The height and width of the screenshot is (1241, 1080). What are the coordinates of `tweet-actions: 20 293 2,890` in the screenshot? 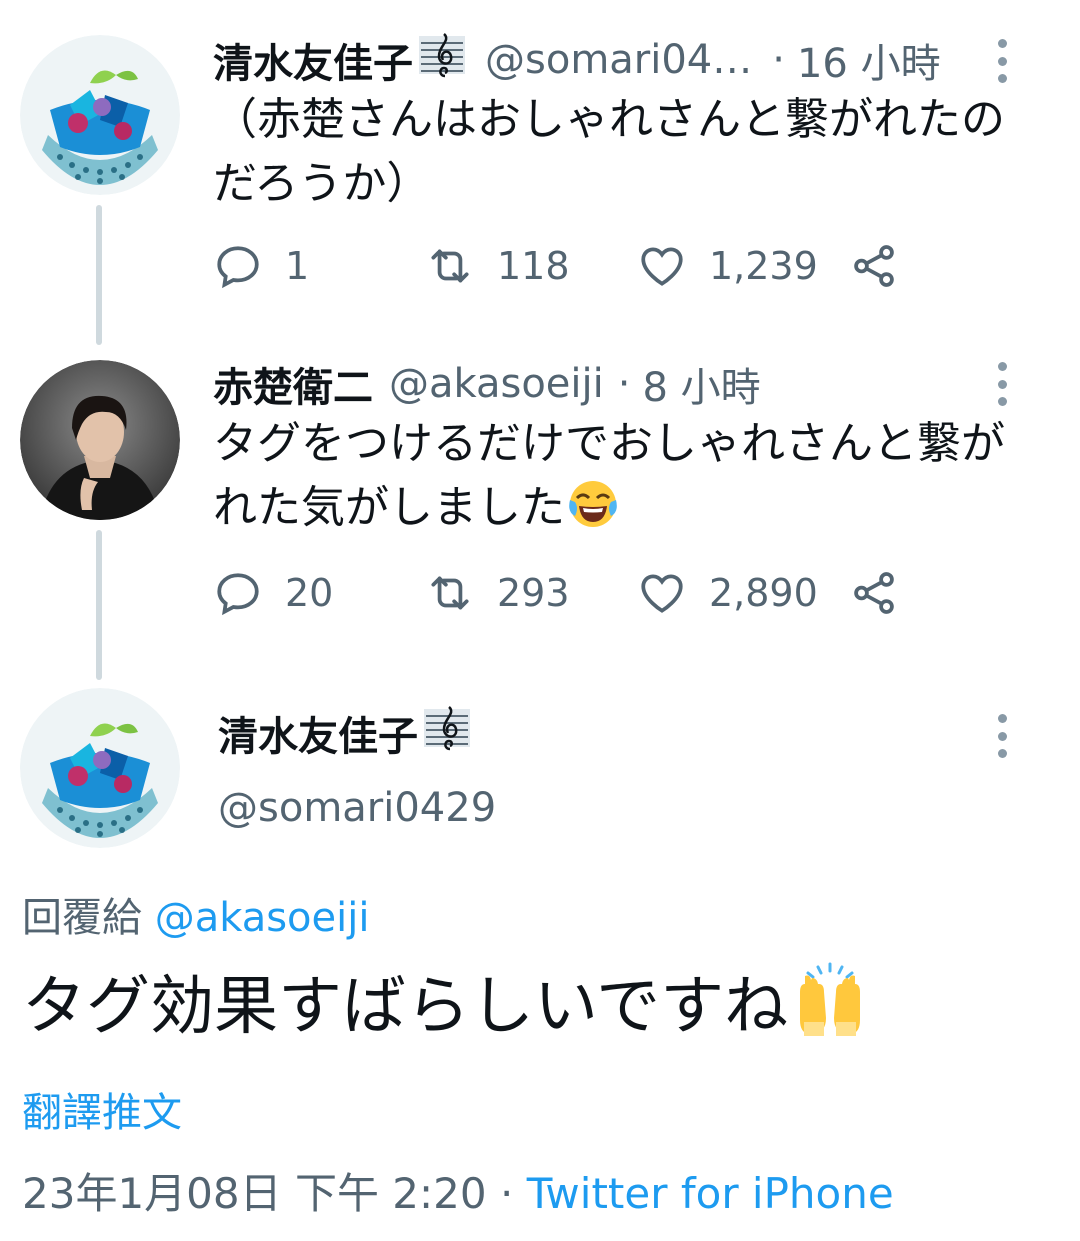 It's located at (573, 593).